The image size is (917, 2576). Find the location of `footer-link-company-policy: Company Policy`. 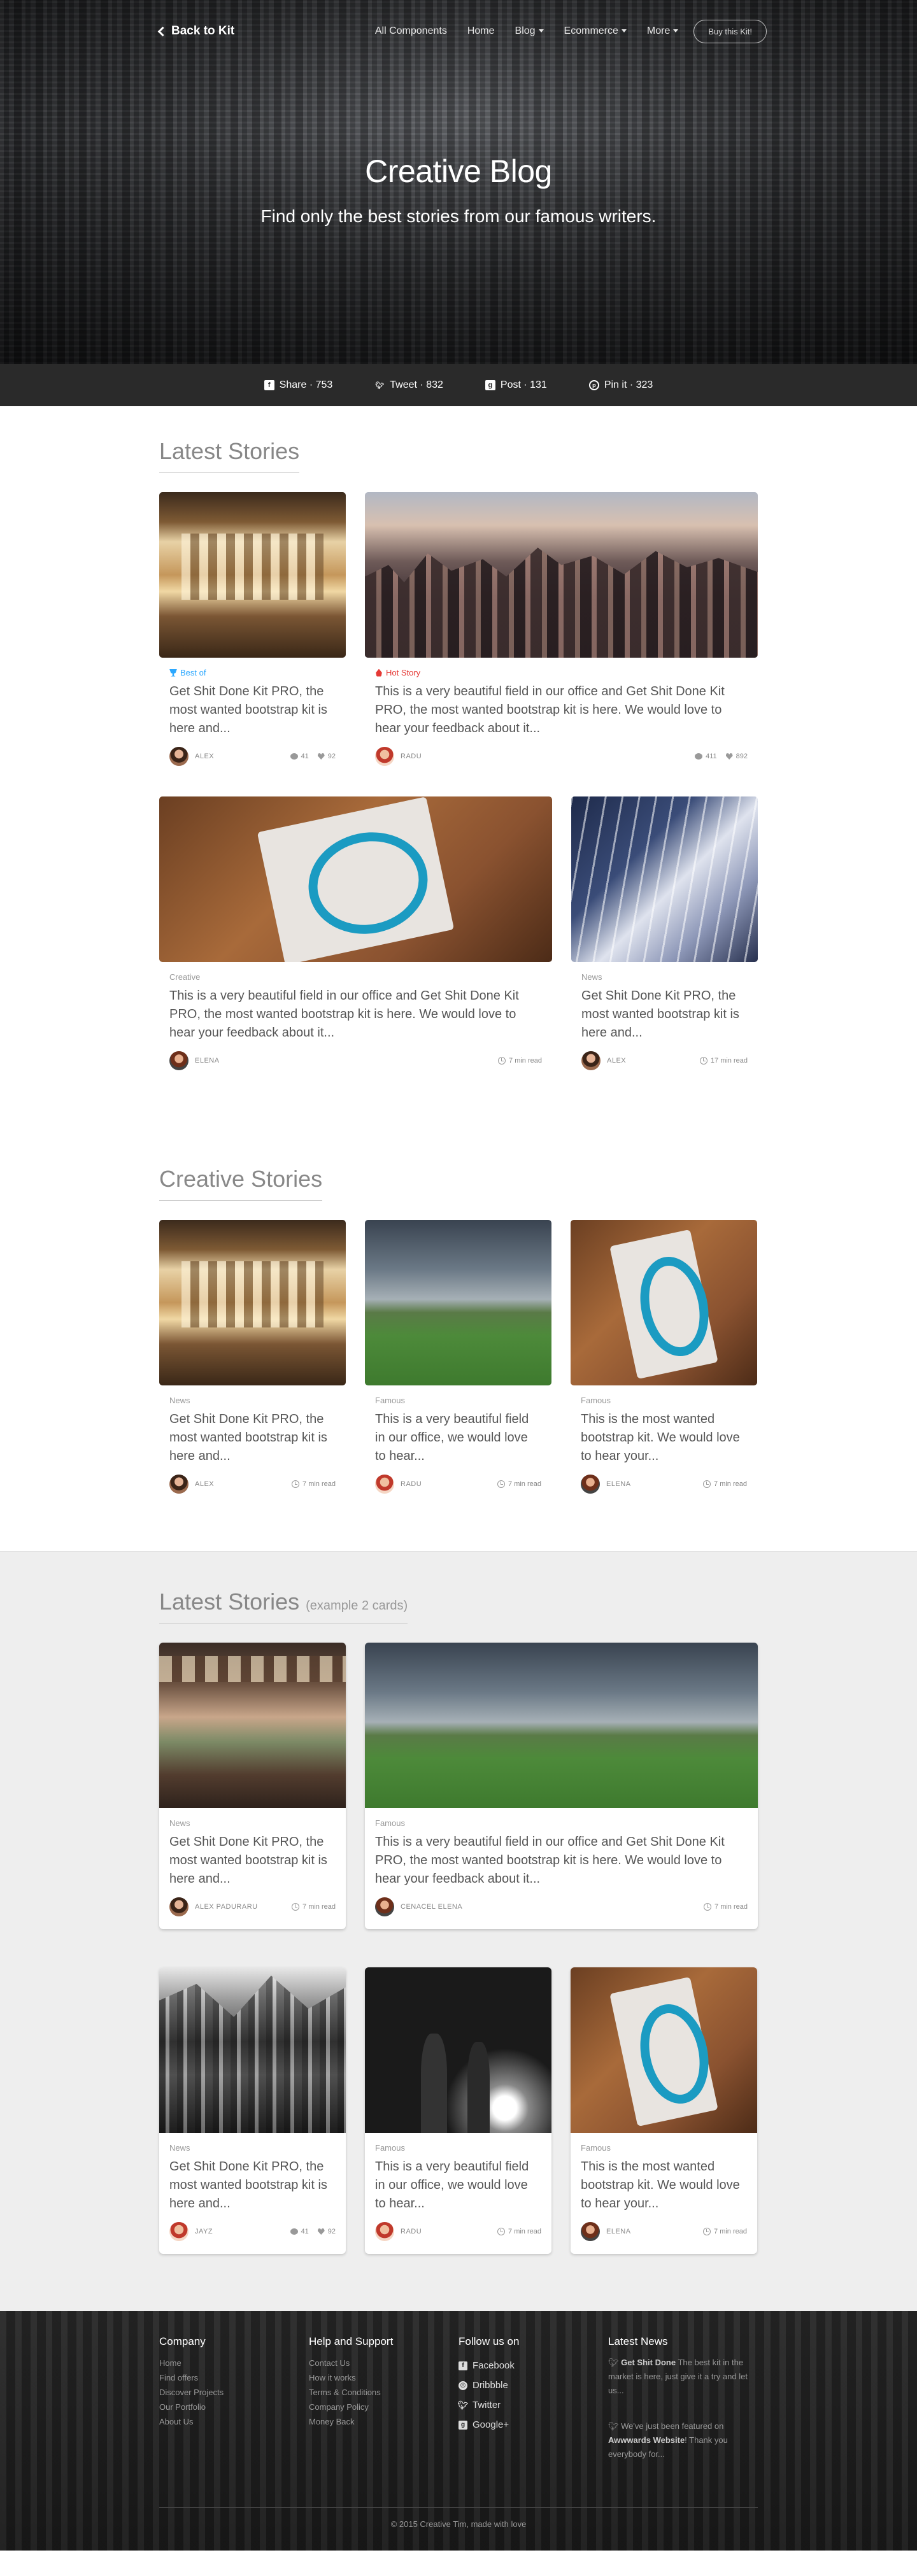

footer-link-company-policy: Company Policy is located at coordinates (383, 2407).